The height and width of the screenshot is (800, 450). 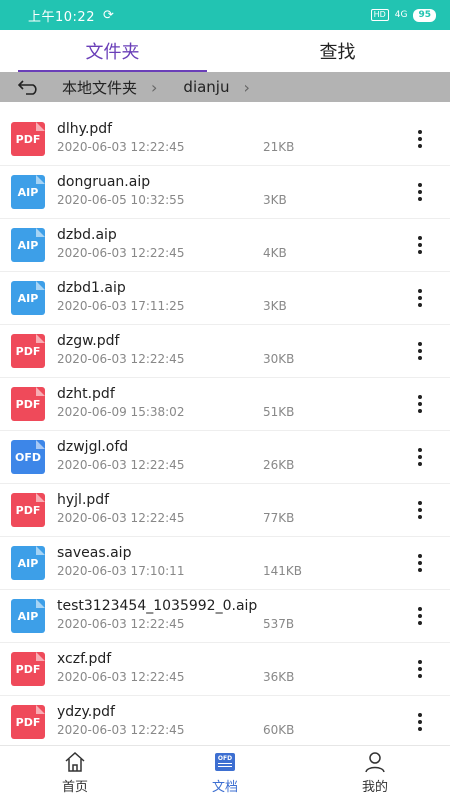 What do you see at coordinates (225, 192) in the screenshot?
I see `file-row: AIP dongruan.aip 2020-06-05 10:32:55 3KB` at bounding box center [225, 192].